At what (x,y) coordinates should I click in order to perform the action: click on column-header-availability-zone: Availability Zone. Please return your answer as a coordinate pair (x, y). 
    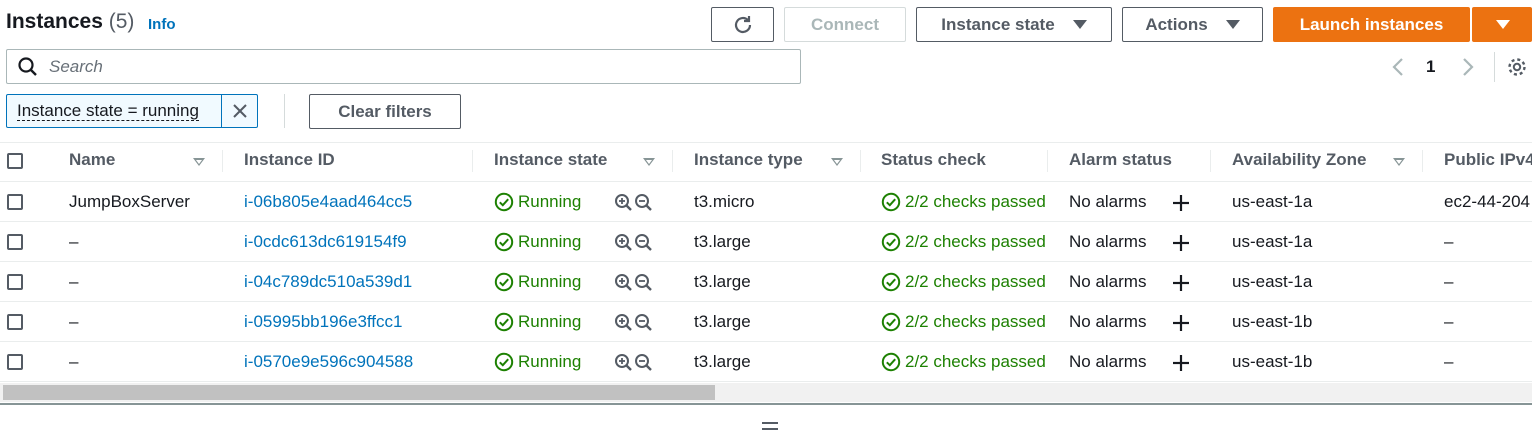
    Looking at the image, I should click on (1299, 160).